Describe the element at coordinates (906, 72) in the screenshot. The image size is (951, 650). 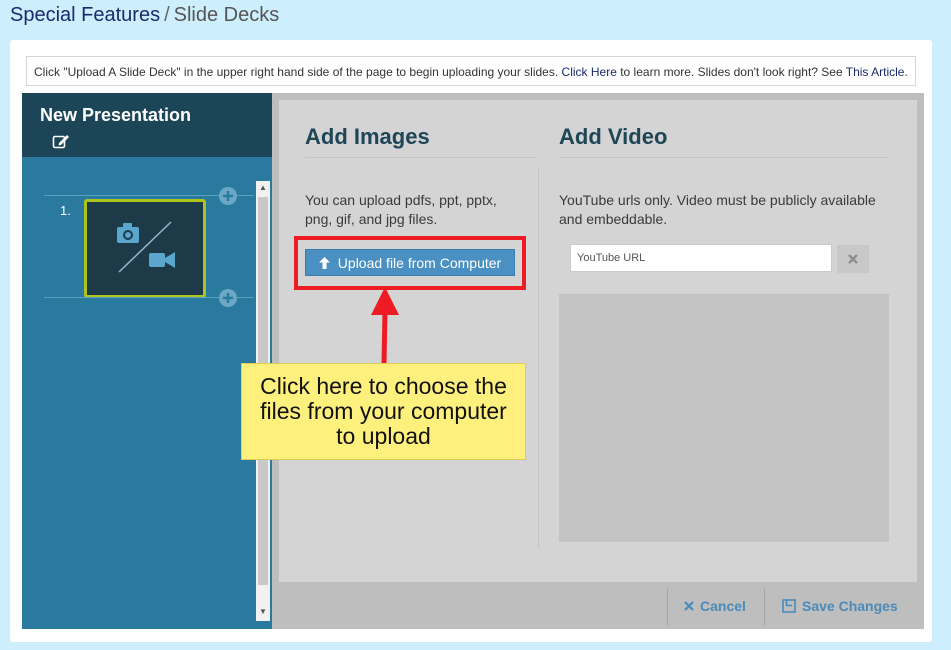
I see `info-text-end: .` at that location.